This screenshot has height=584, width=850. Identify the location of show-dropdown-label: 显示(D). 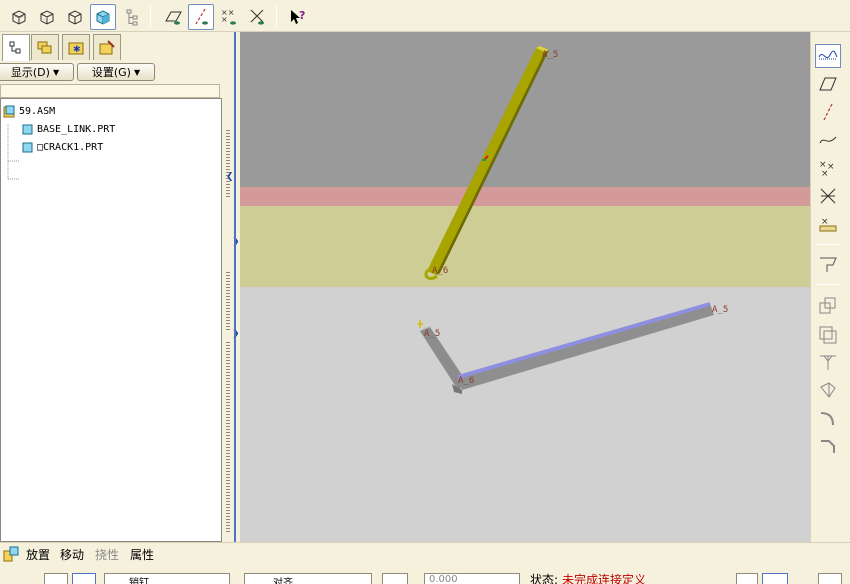
(30, 72).